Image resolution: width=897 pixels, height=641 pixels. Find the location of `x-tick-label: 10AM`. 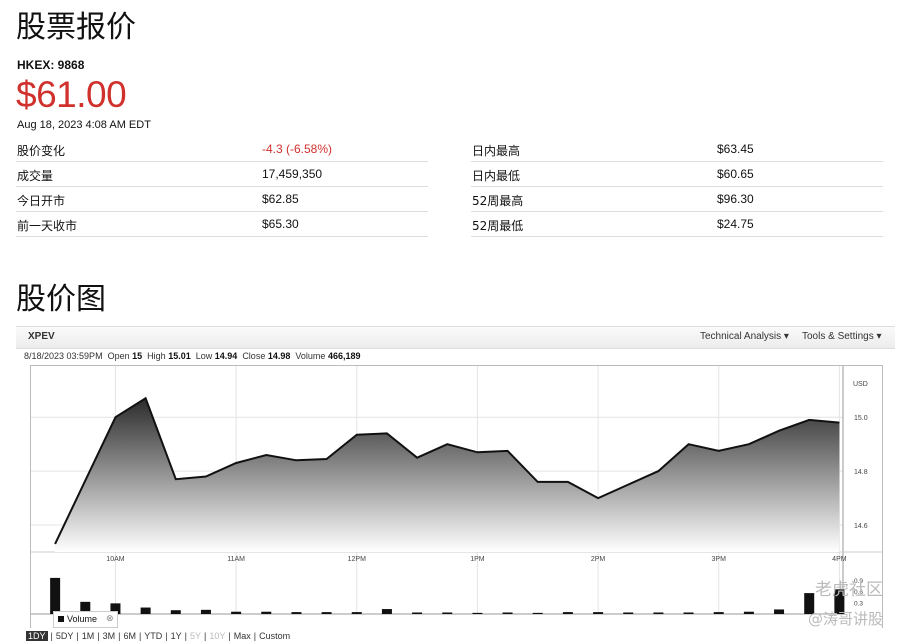

x-tick-label: 10AM is located at coordinates (115, 559).